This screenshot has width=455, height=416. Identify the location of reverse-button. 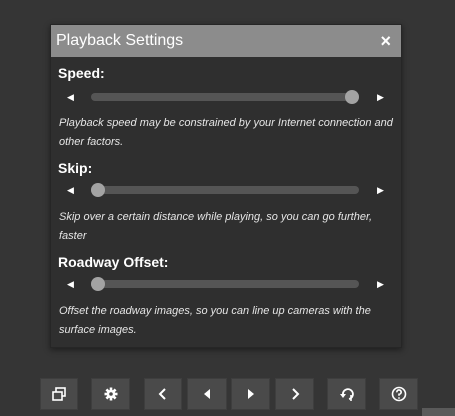
(346, 394).